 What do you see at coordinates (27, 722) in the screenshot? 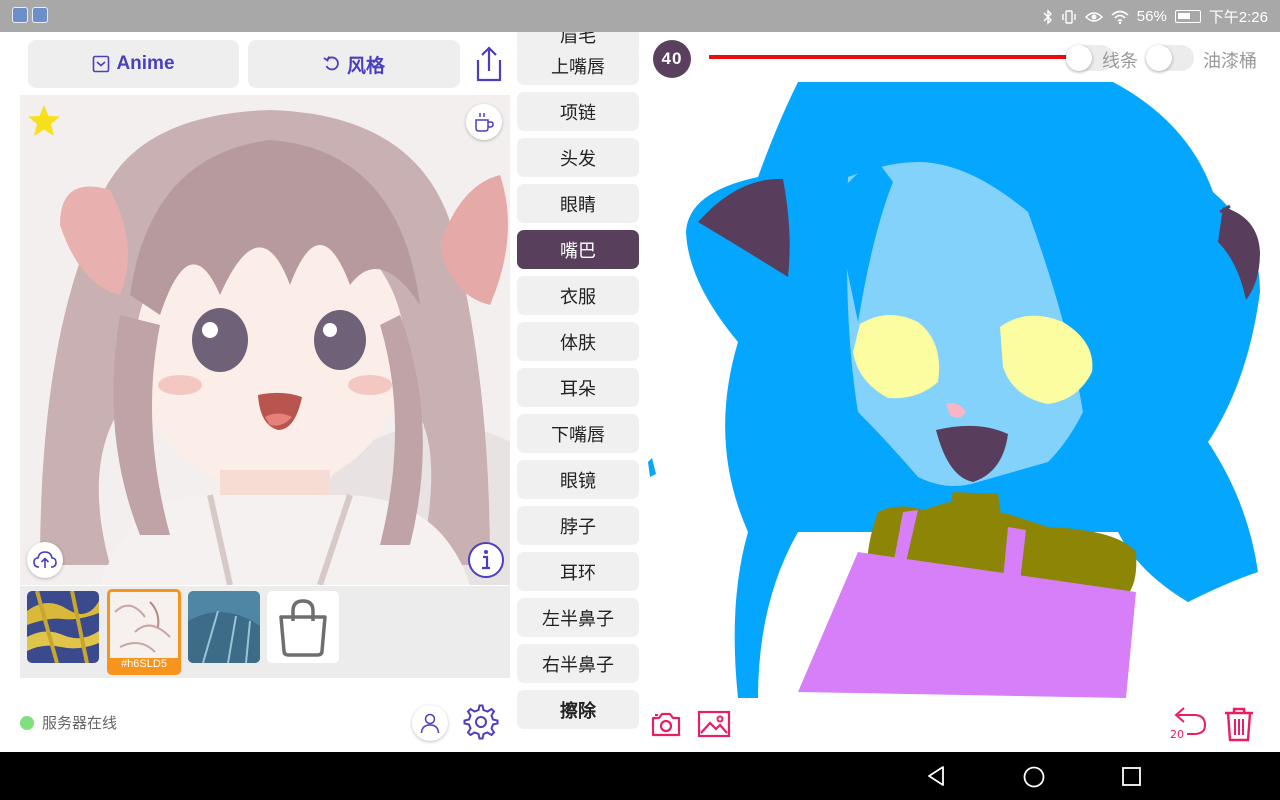
I see `status-dot` at bounding box center [27, 722].